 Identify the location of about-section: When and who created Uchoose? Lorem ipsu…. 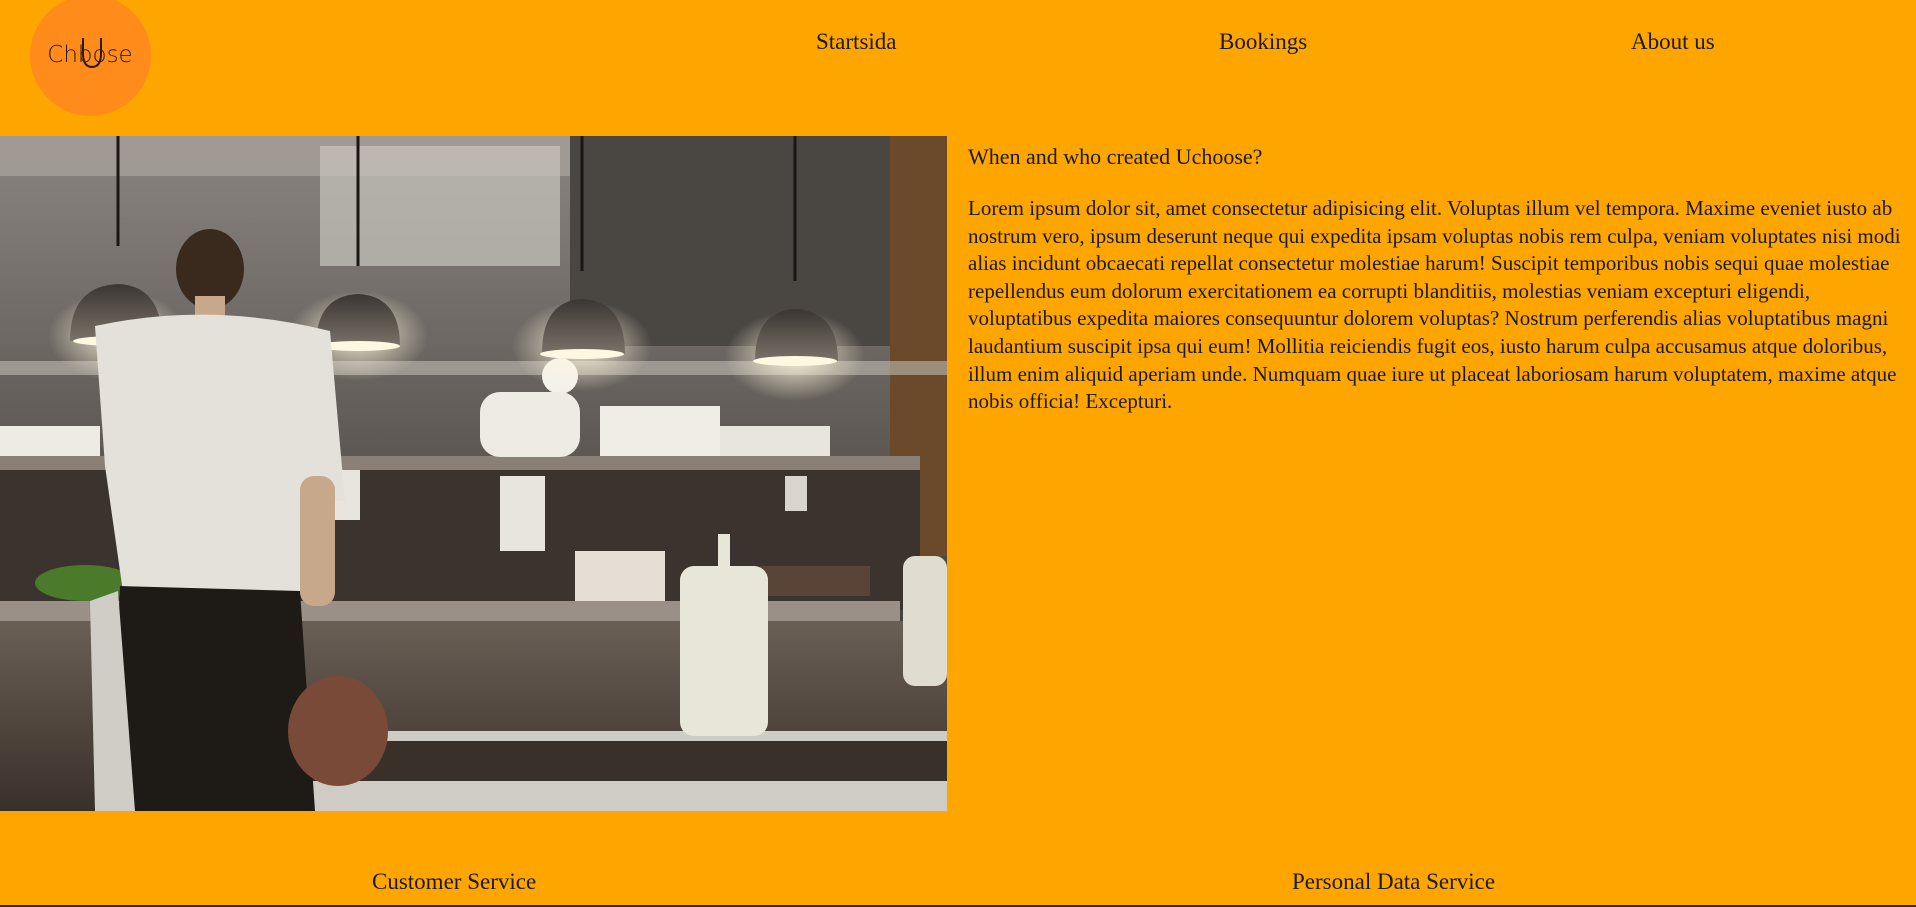
(1438, 278).